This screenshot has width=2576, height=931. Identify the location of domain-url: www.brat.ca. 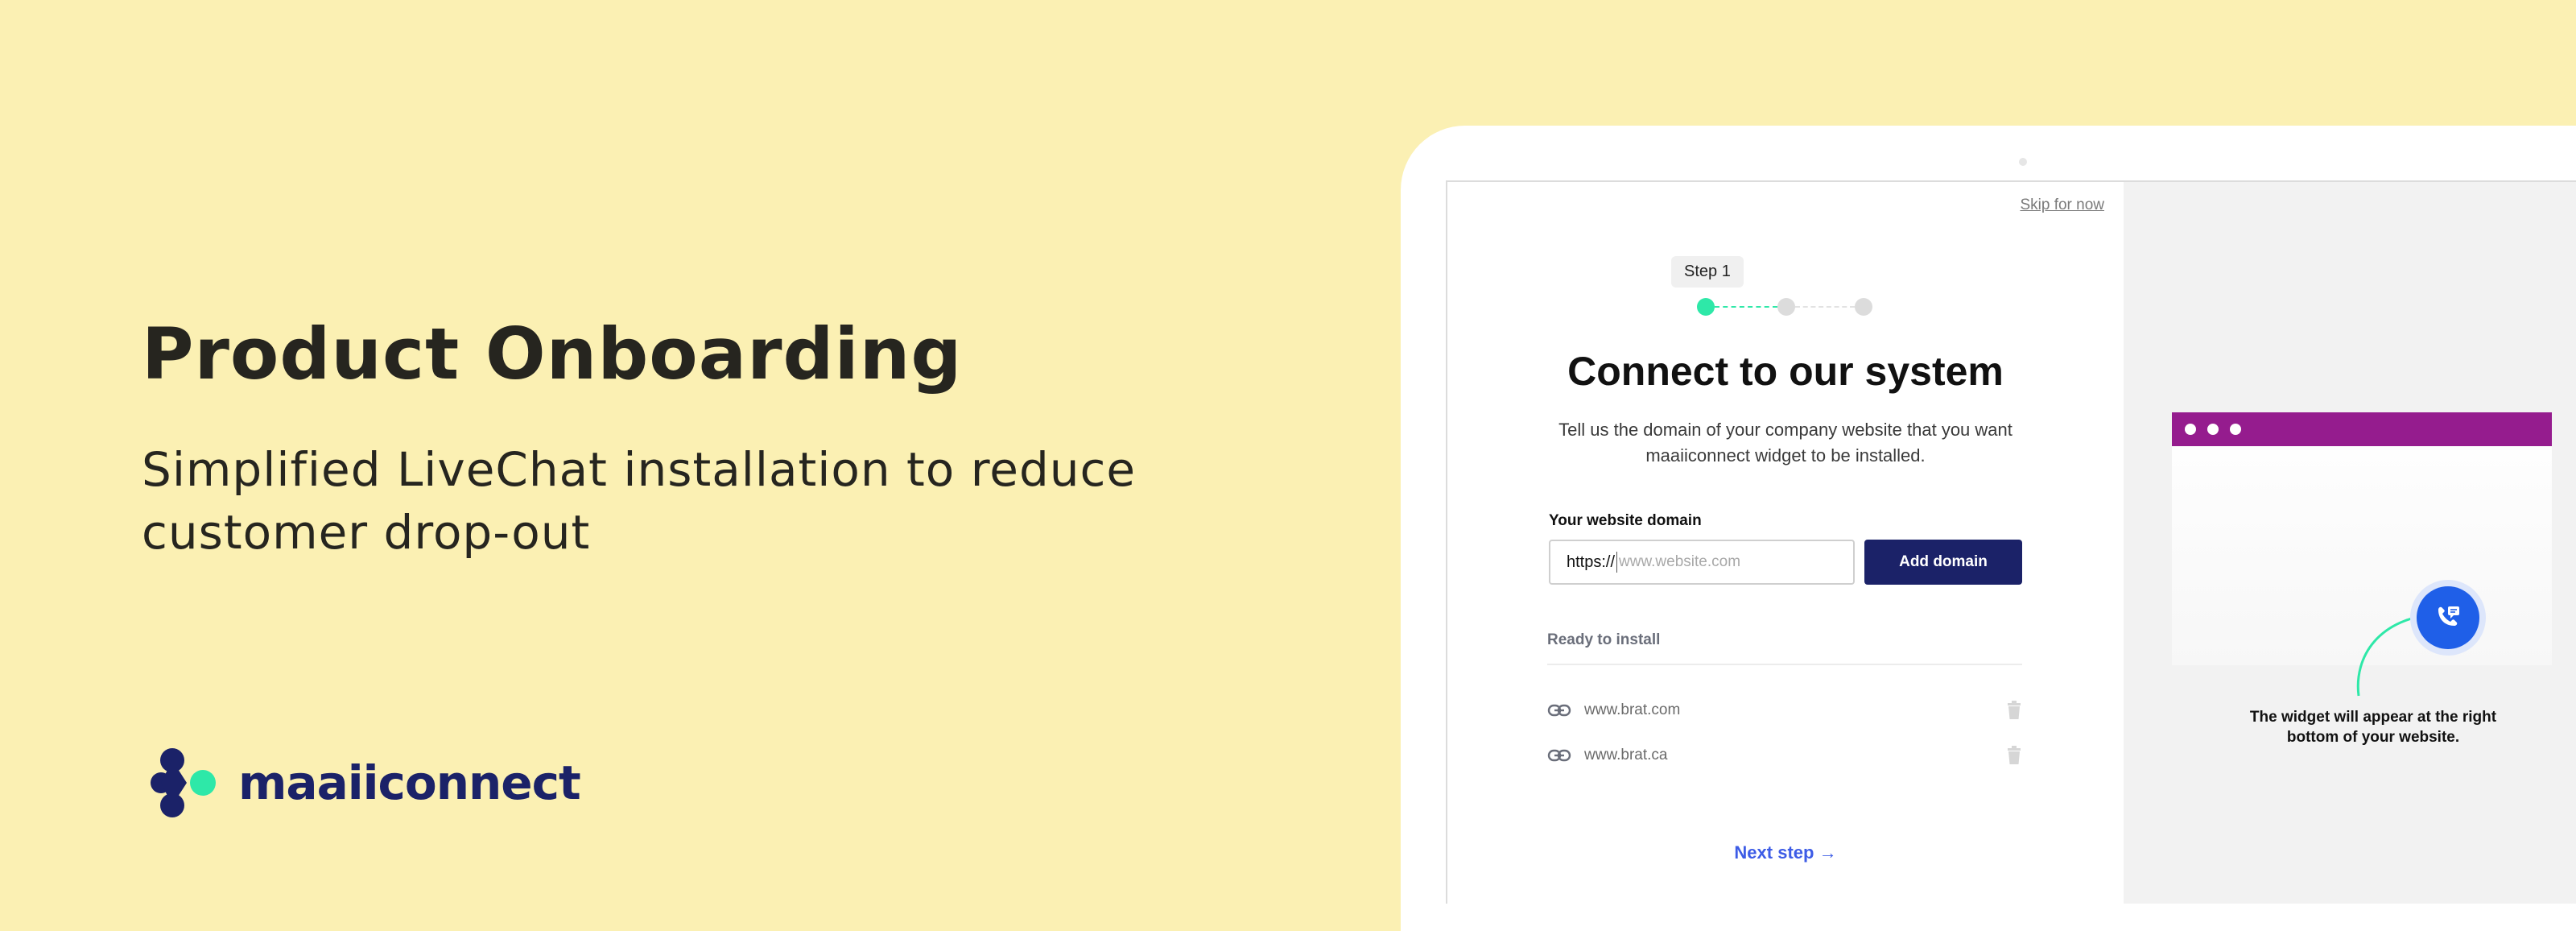
(1626, 755).